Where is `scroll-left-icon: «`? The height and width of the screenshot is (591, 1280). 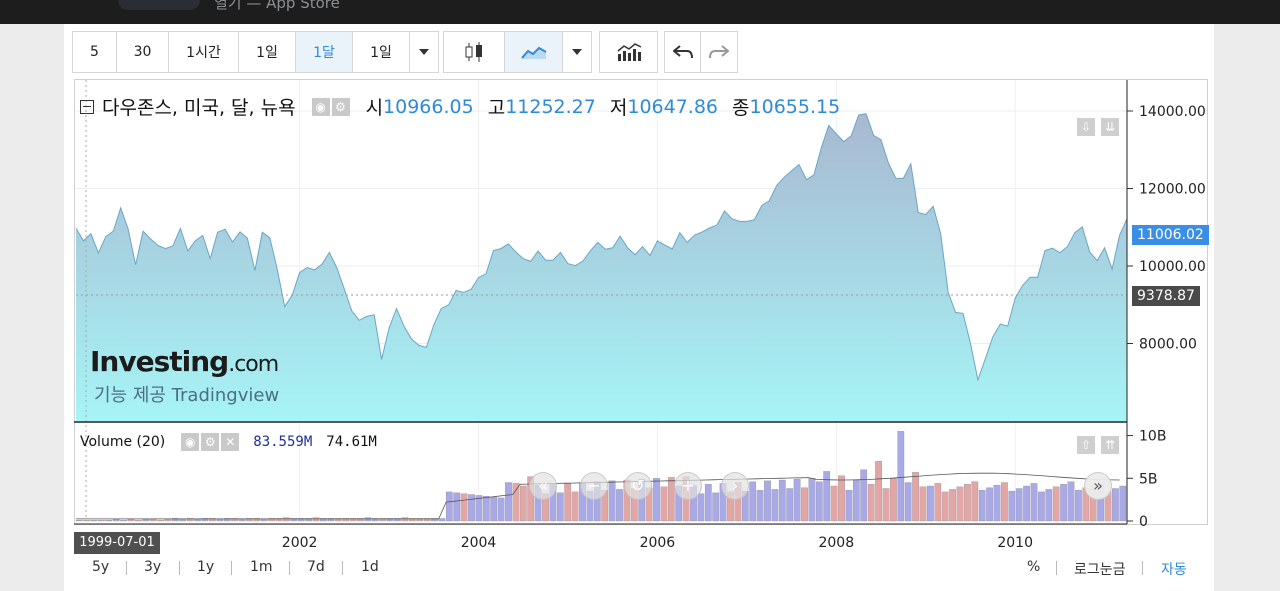 scroll-left-icon: « is located at coordinates (543, 486).